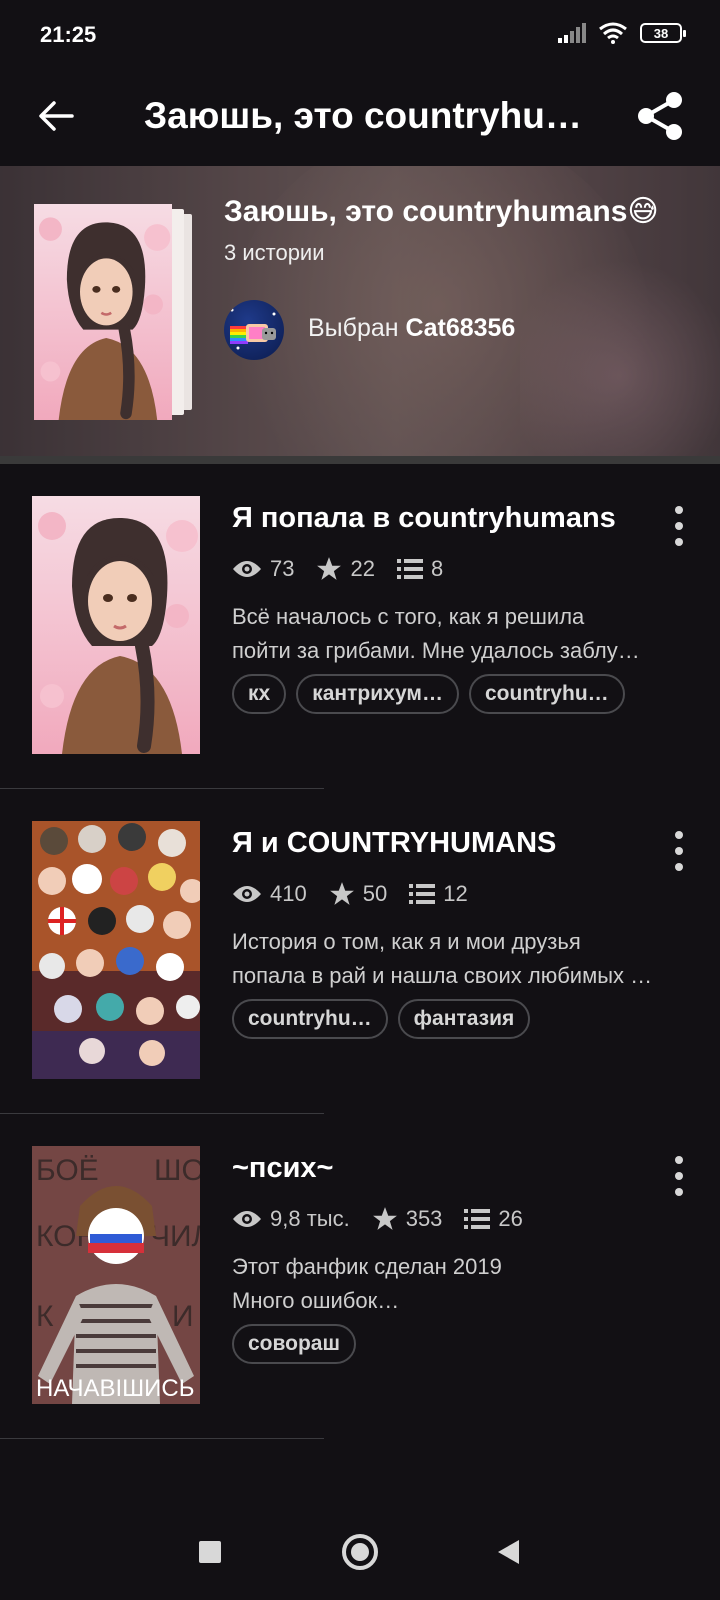 The width and height of the screenshot is (720, 1600). I want to click on story-title: ~псих~, so click(282, 1168).